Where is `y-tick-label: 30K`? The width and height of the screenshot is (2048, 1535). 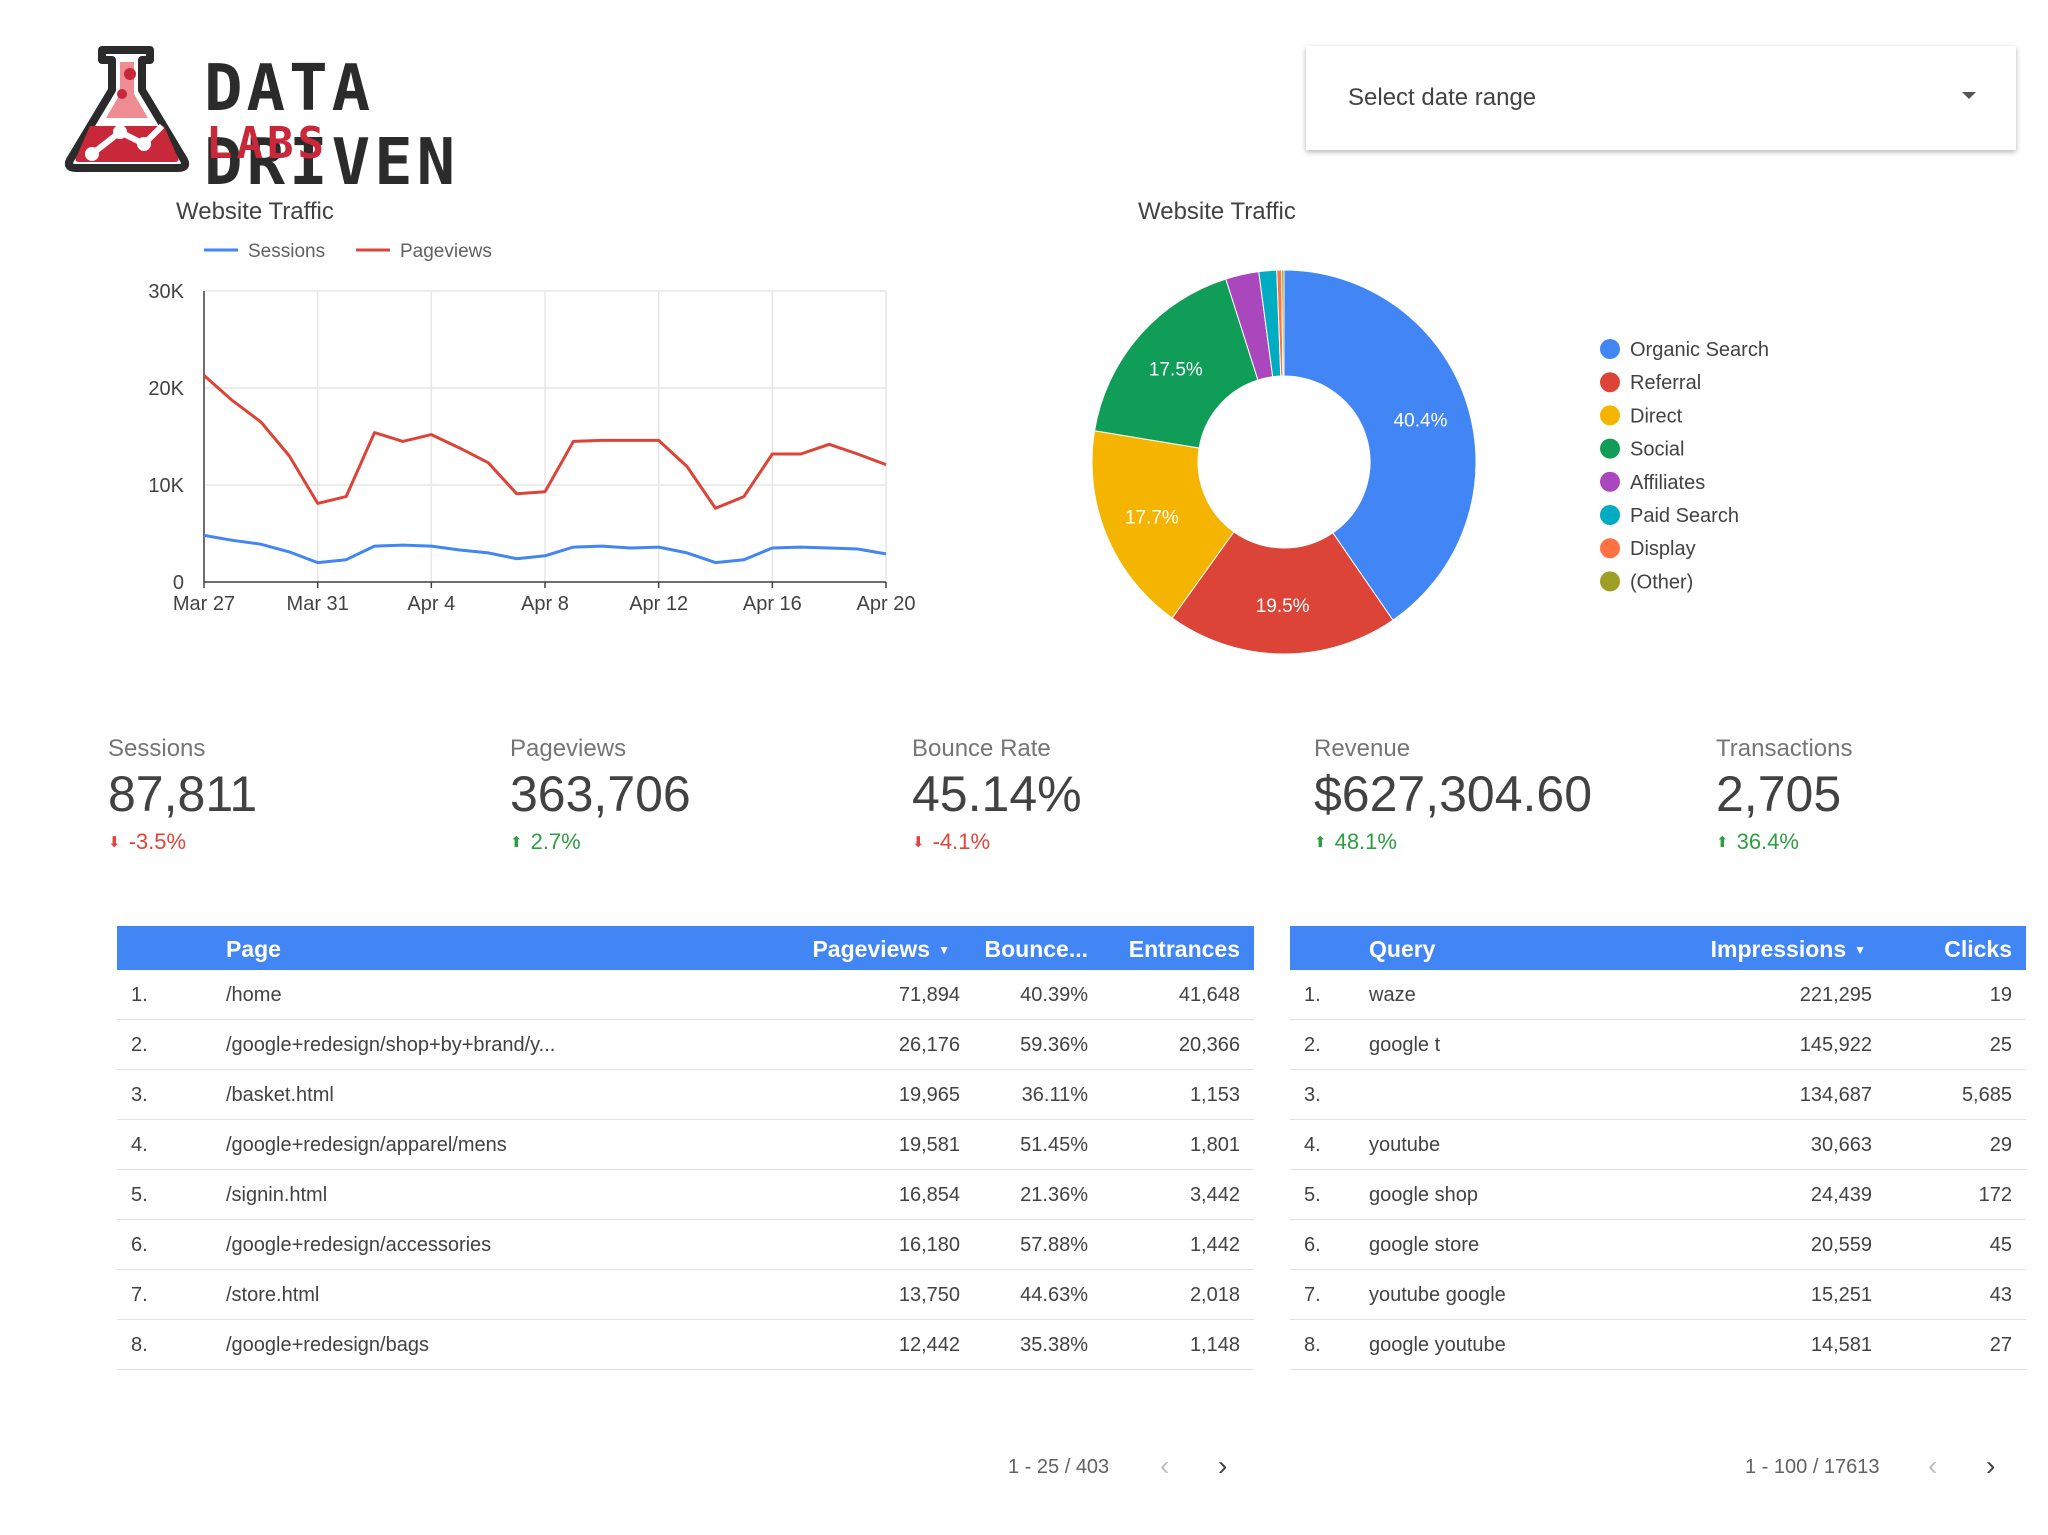
y-tick-label: 30K is located at coordinates (166, 292).